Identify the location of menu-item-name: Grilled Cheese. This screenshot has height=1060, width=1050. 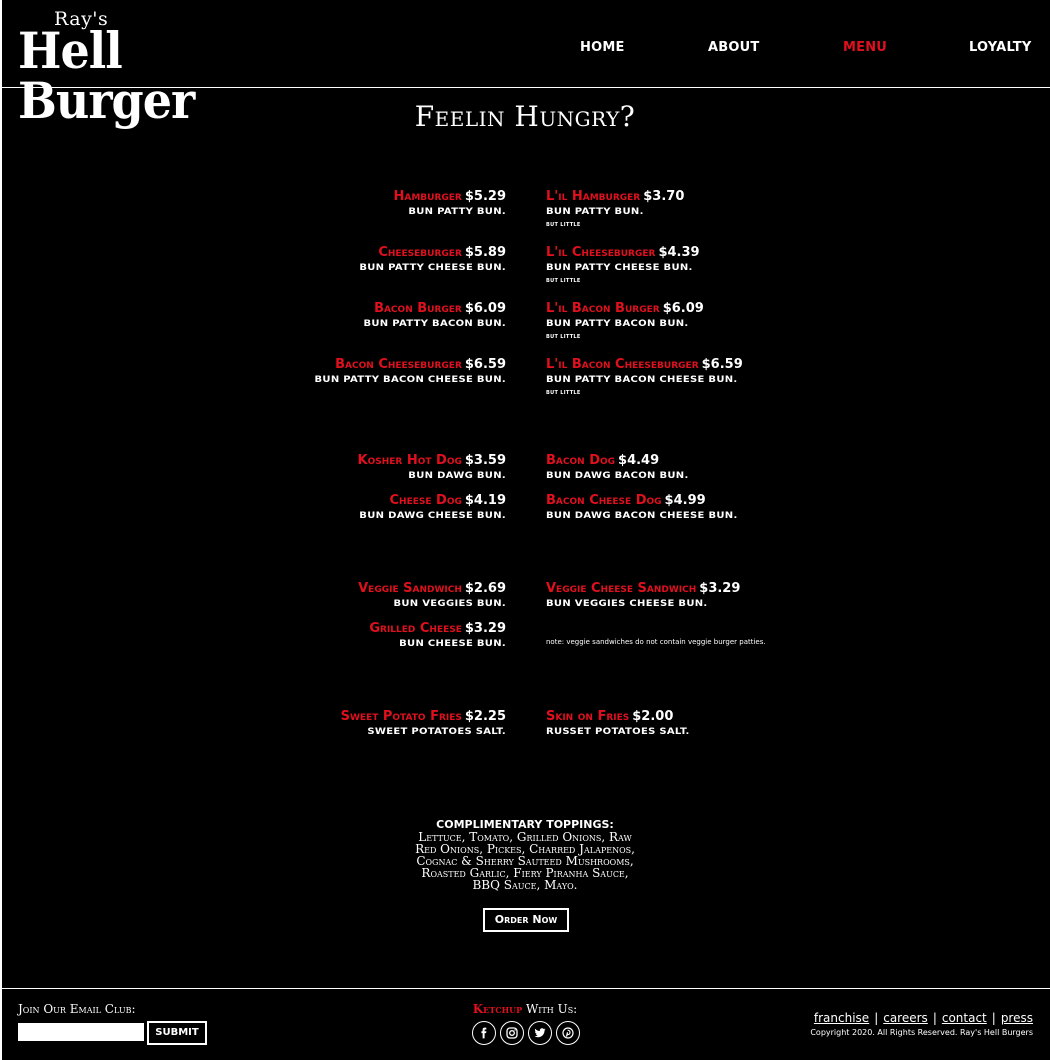
(415, 628).